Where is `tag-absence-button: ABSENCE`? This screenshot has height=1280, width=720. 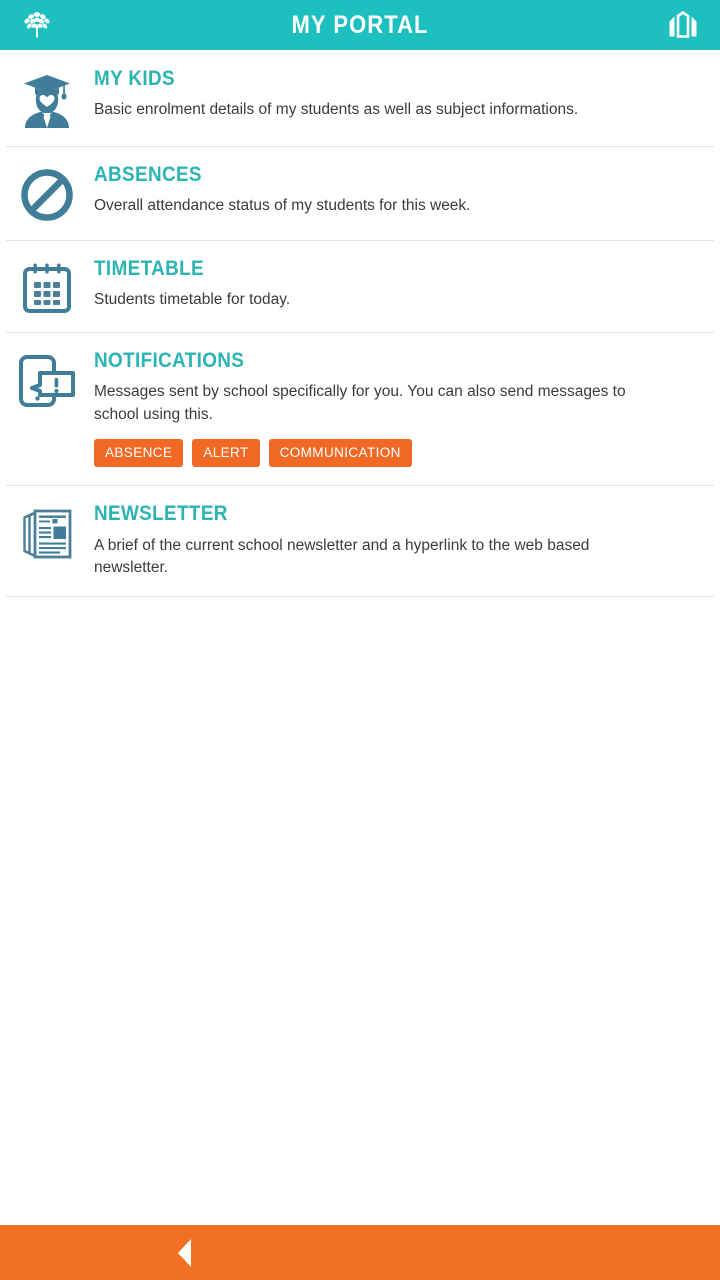
tag-absence-button: ABSENCE is located at coordinates (139, 453).